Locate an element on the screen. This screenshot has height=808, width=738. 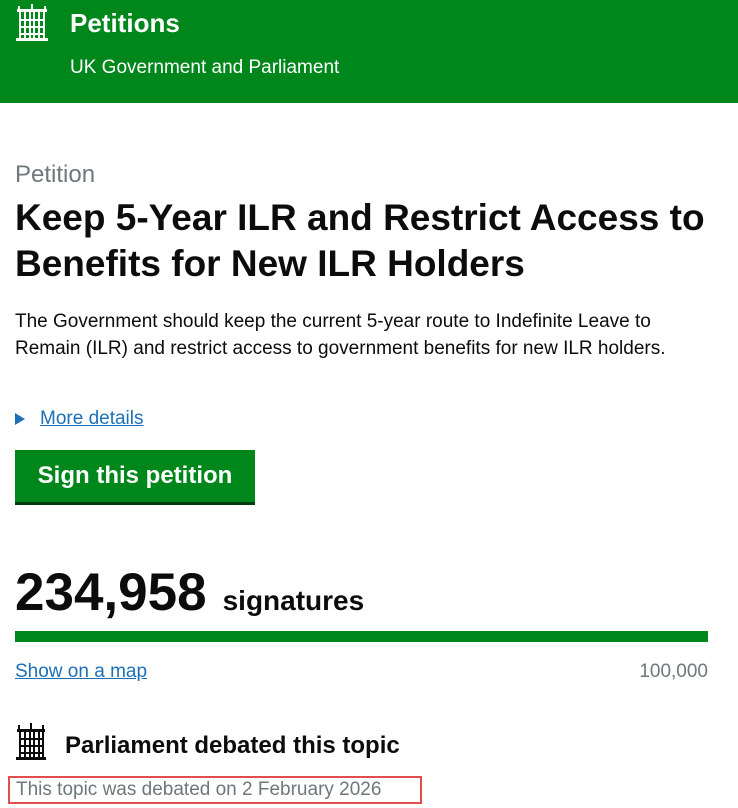
site-title-link: Petitions is located at coordinates (125, 23).